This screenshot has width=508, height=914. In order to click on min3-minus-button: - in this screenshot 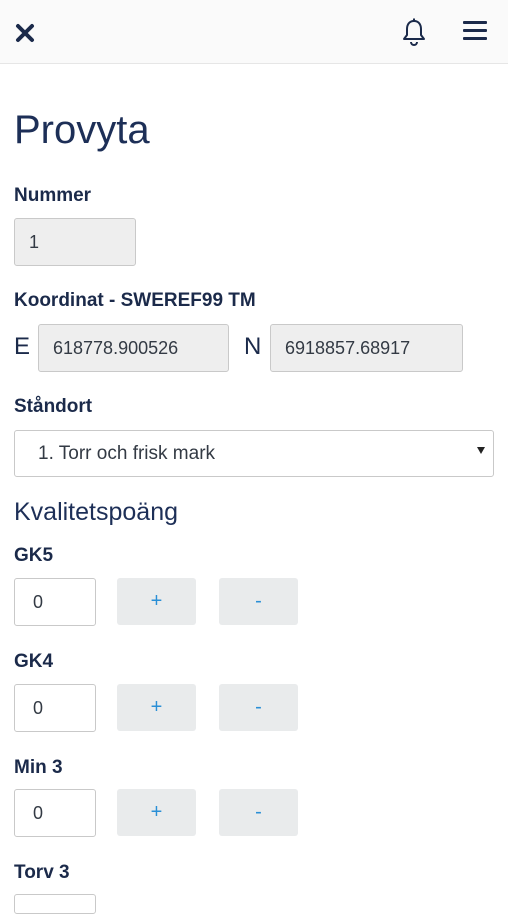, I will do `click(258, 812)`.